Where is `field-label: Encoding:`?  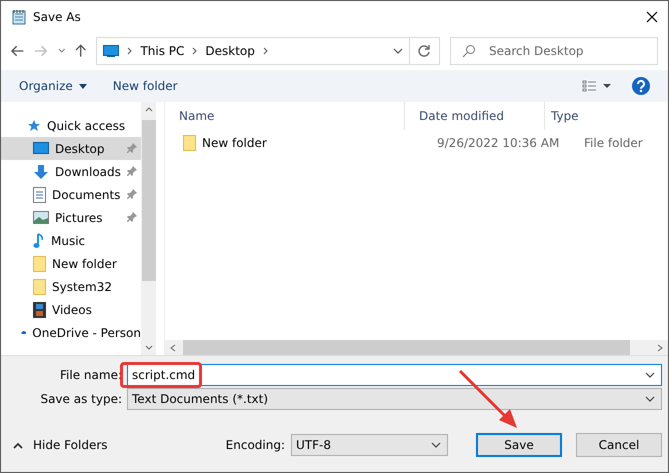 field-label: Encoding: is located at coordinates (255, 445).